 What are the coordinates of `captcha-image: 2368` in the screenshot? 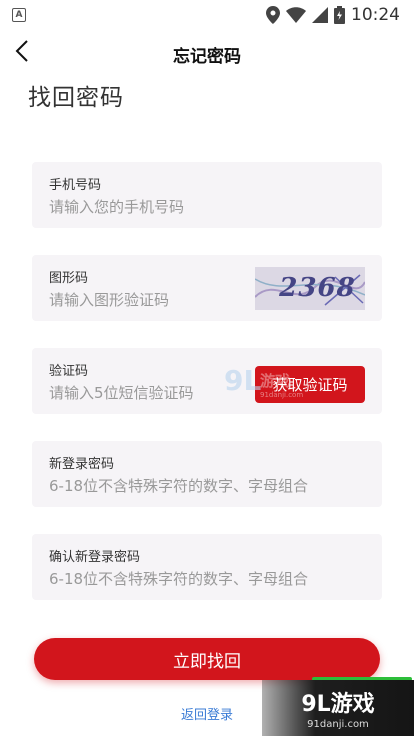 It's located at (310, 288).